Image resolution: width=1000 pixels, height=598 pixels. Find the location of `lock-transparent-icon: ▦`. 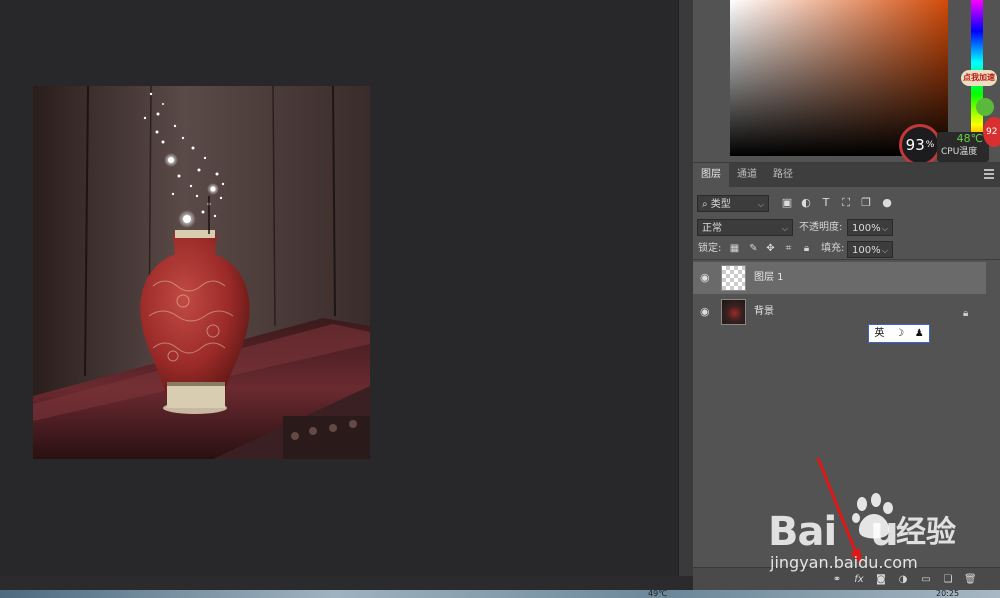

lock-transparent-icon: ▦ is located at coordinates (734, 248).